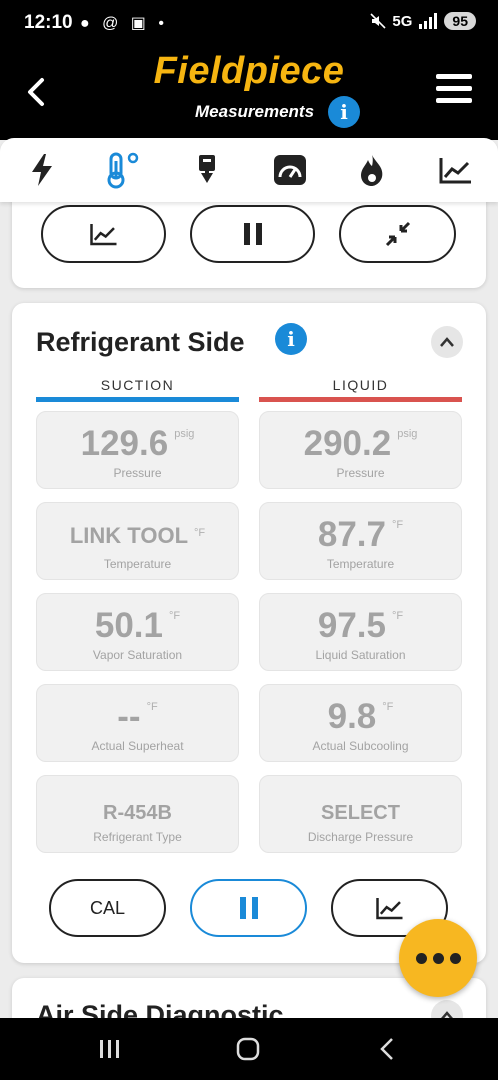 This screenshot has width=498, height=1080. Describe the element at coordinates (152, 707) in the screenshot. I see `superheat-unit: °F` at that location.